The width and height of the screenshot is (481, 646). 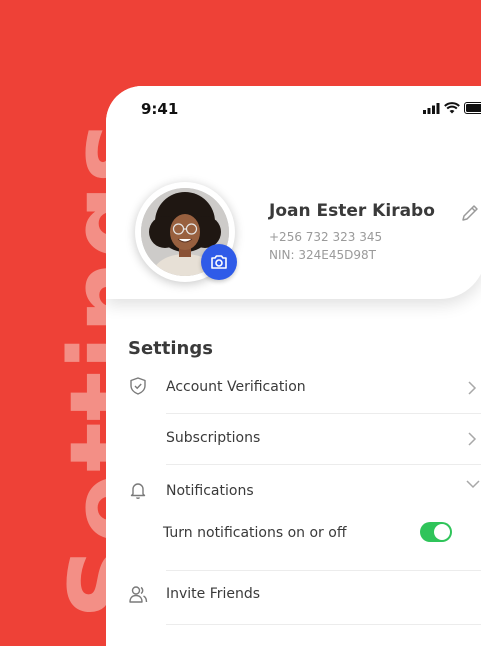 I want to click on bell-icon, so click(x=138, y=490).